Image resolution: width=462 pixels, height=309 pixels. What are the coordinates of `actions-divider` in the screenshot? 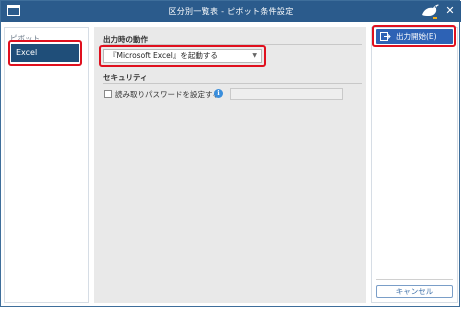 It's located at (414, 279).